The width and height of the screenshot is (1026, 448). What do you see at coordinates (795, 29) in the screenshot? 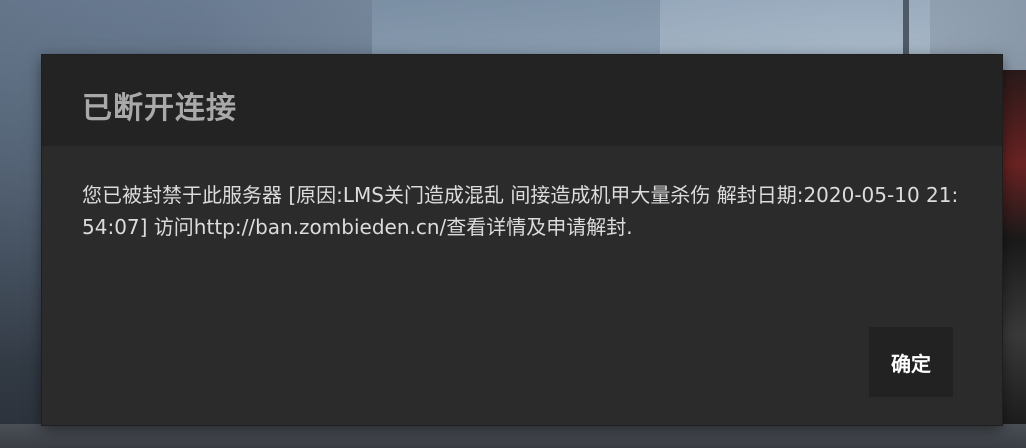
I see `background-sky-window` at bounding box center [795, 29].